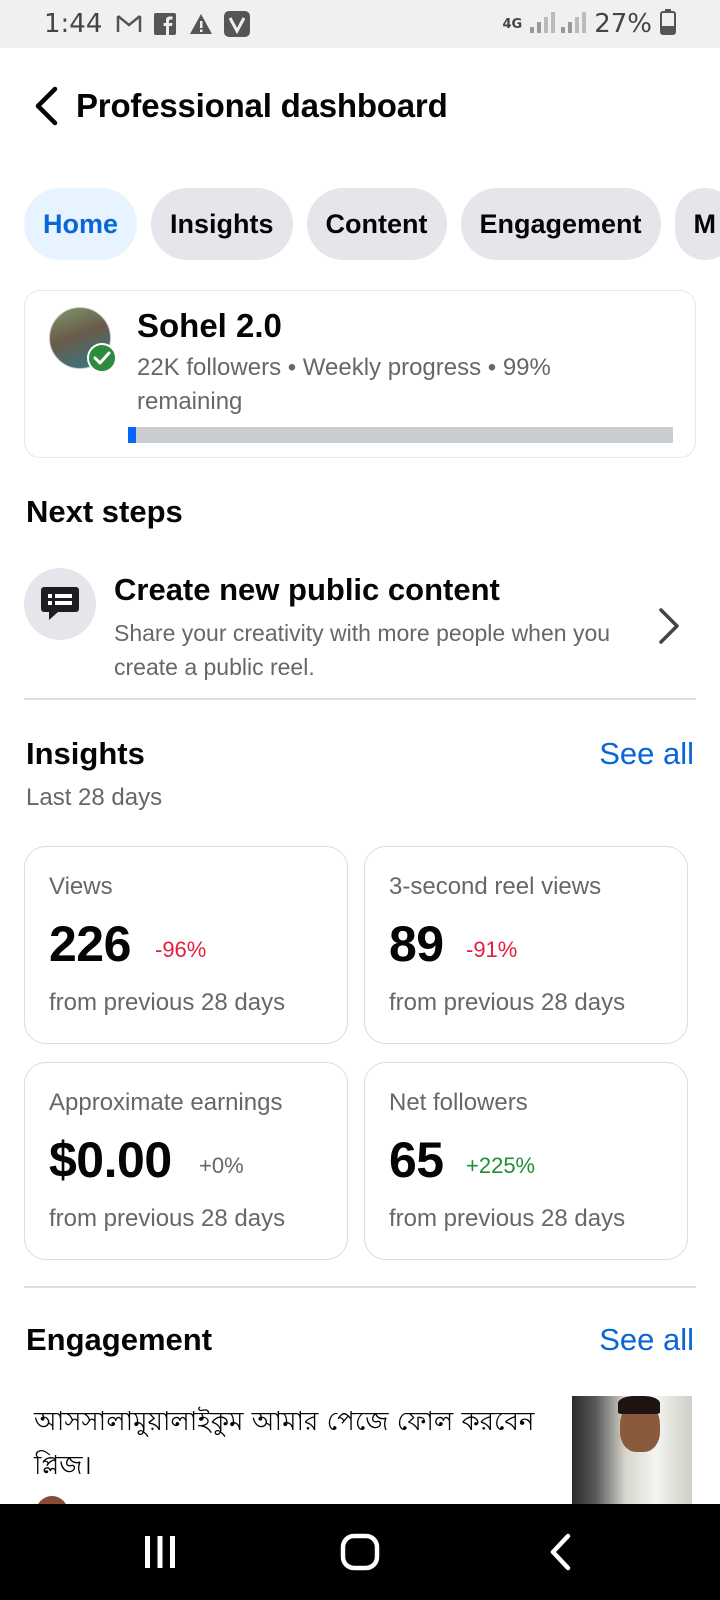 The height and width of the screenshot is (1600, 720). I want to click on back-button, so click(46, 106).